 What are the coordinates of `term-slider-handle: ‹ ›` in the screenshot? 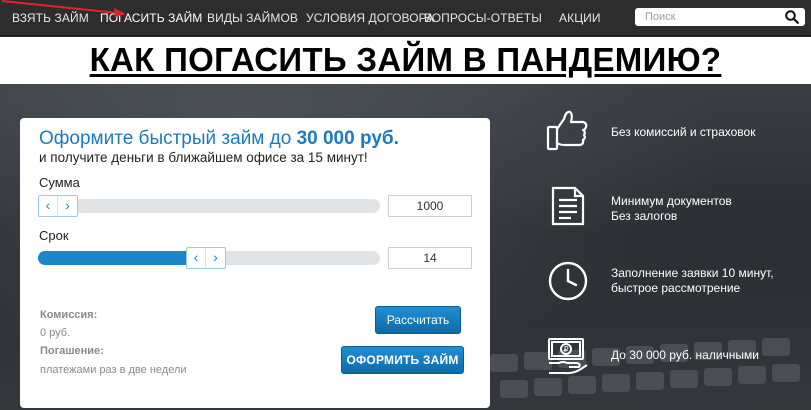 It's located at (205, 258).